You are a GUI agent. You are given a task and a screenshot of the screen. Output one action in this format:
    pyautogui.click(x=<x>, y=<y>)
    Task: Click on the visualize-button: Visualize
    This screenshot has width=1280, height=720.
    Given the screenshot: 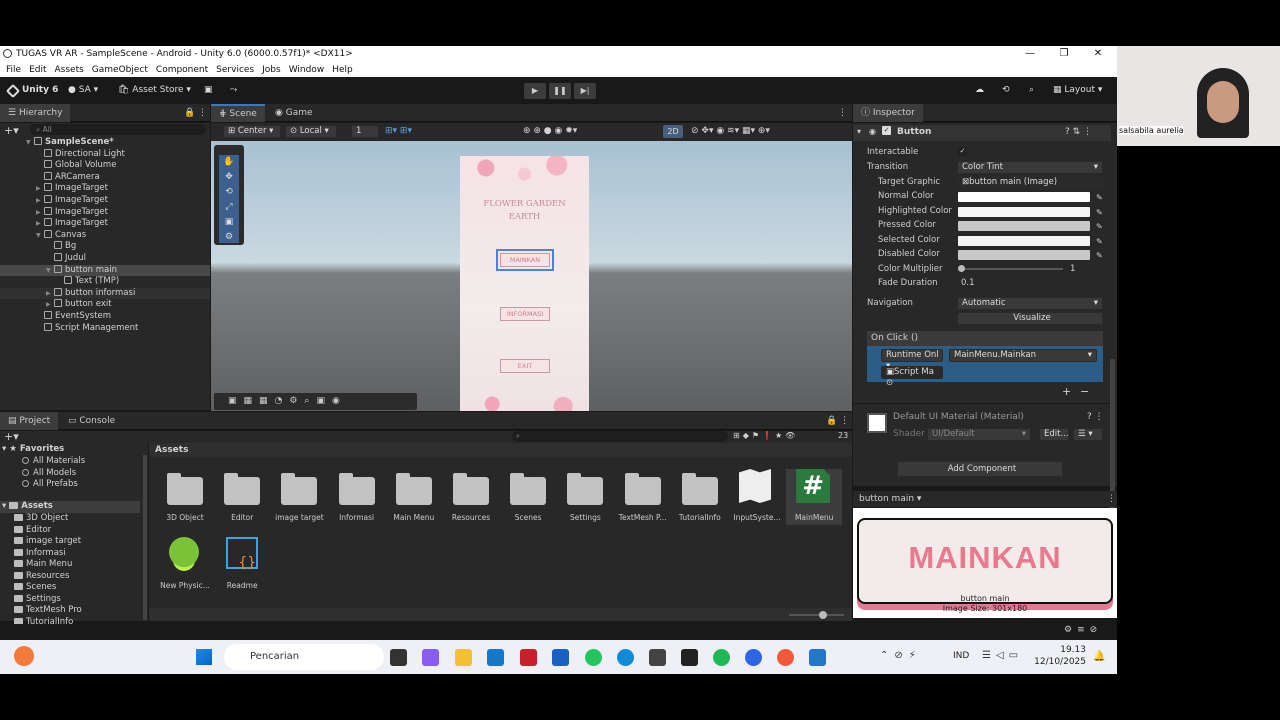 What is the action you would take?
    pyautogui.click(x=1030, y=318)
    